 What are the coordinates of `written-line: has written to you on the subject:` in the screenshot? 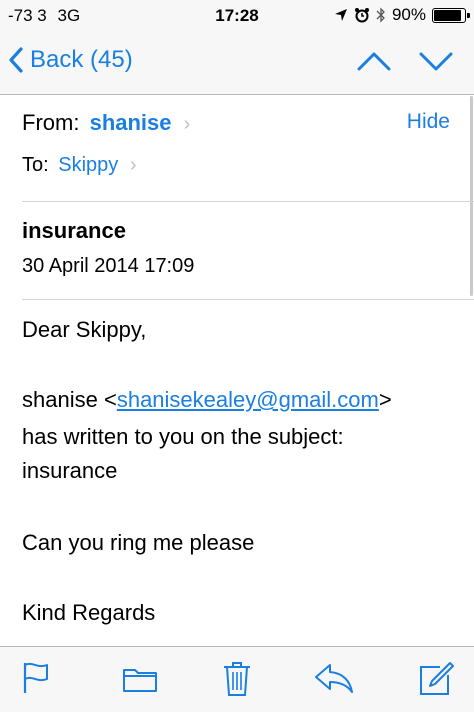 It's located at (183, 436).